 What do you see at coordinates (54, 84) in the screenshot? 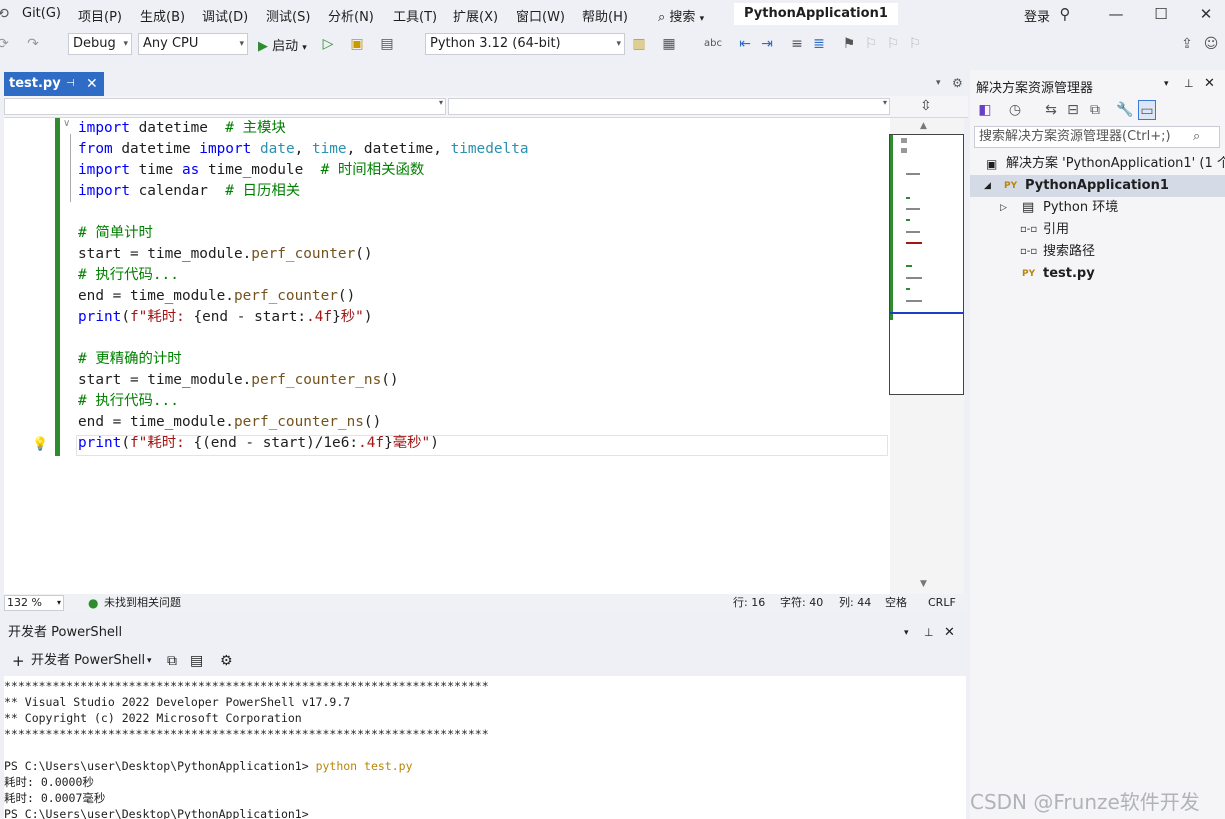
I see `tab-test-py: test.py ⊣ ✕` at bounding box center [54, 84].